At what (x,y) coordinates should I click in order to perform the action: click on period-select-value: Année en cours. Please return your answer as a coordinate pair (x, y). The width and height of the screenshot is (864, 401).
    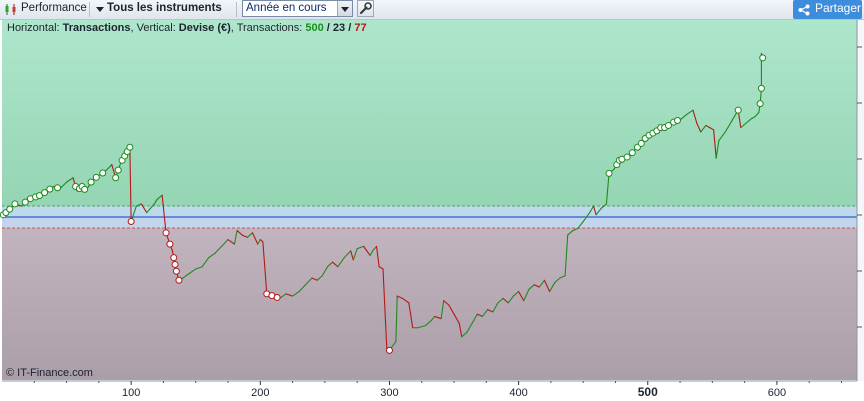
    Looking at the image, I should click on (286, 8).